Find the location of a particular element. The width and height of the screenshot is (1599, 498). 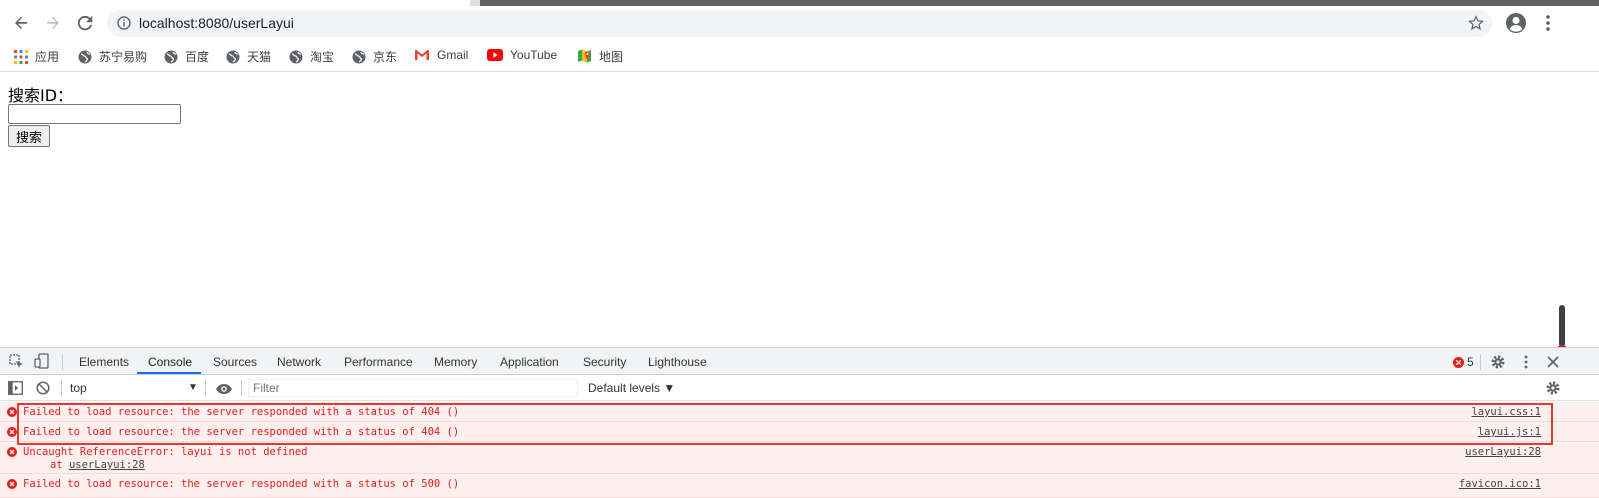

bookmark-label: 地图 is located at coordinates (611, 57).